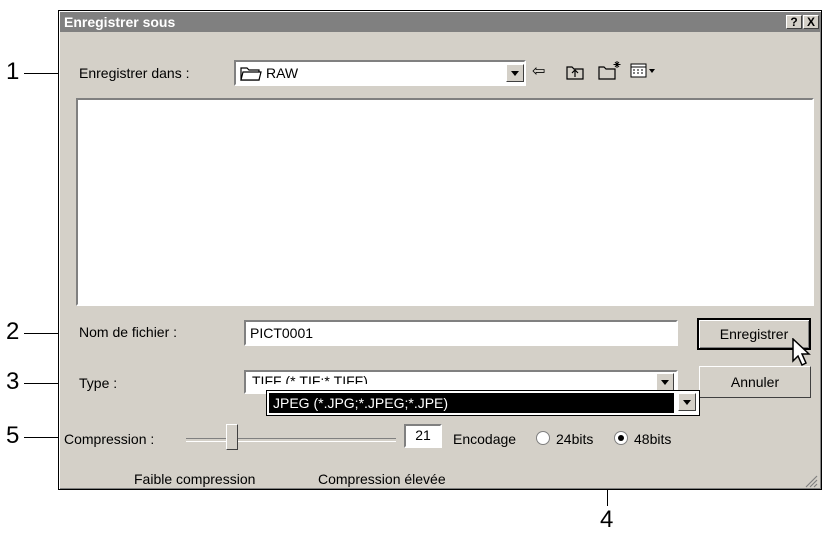 The height and width of the screenshot is (540, 830). What do you see at coordinates (128, 332) in the screenshot?
I see `filename-label: Nom de fichier :` at bounding box center [128, 332].